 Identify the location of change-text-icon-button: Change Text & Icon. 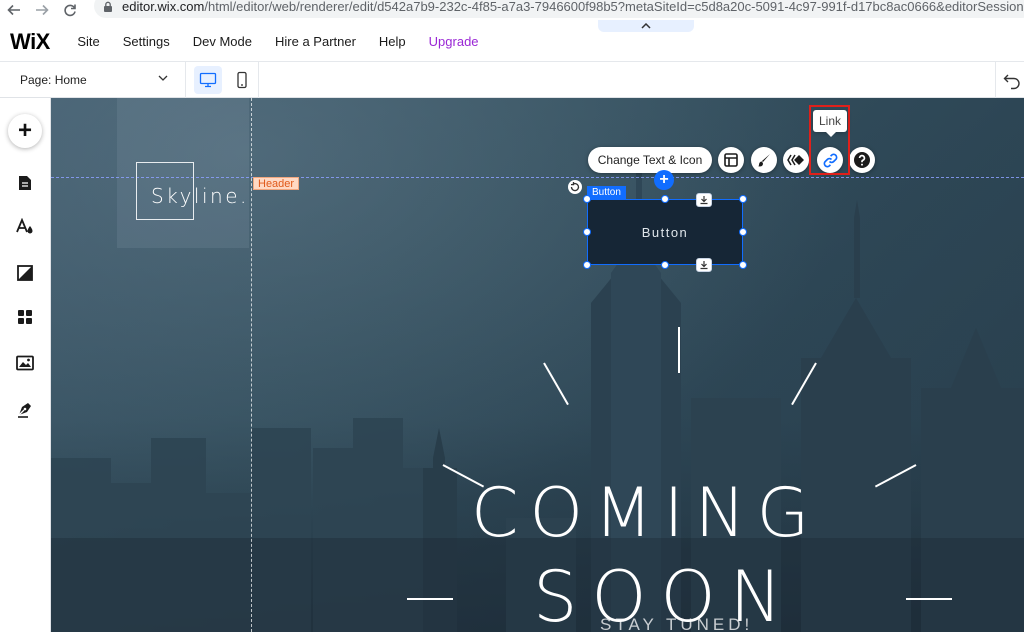
(650, 160).